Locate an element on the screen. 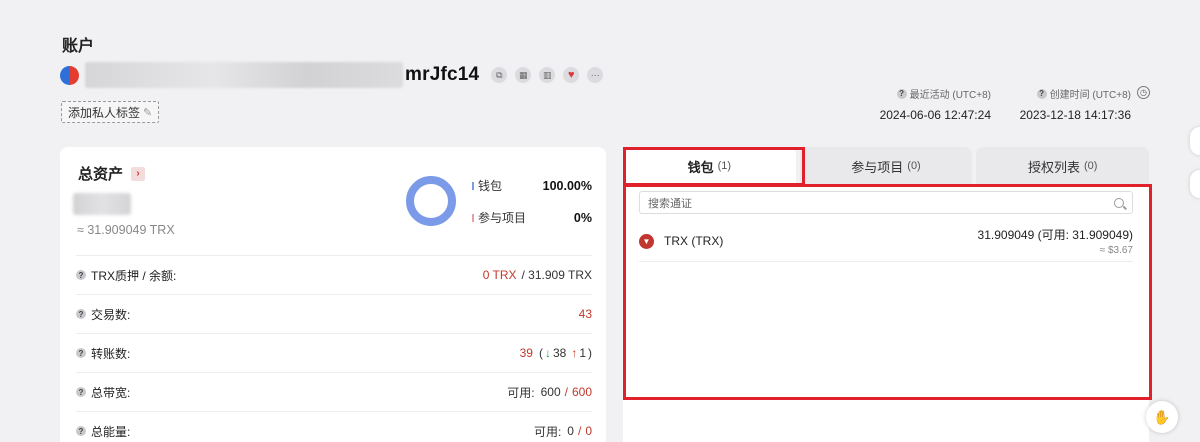 This screenshot has width=1200, height=442. stat-bandwidth: ? 总带宽: 可用: 600 / 600 is located at coordinates (334, 391).